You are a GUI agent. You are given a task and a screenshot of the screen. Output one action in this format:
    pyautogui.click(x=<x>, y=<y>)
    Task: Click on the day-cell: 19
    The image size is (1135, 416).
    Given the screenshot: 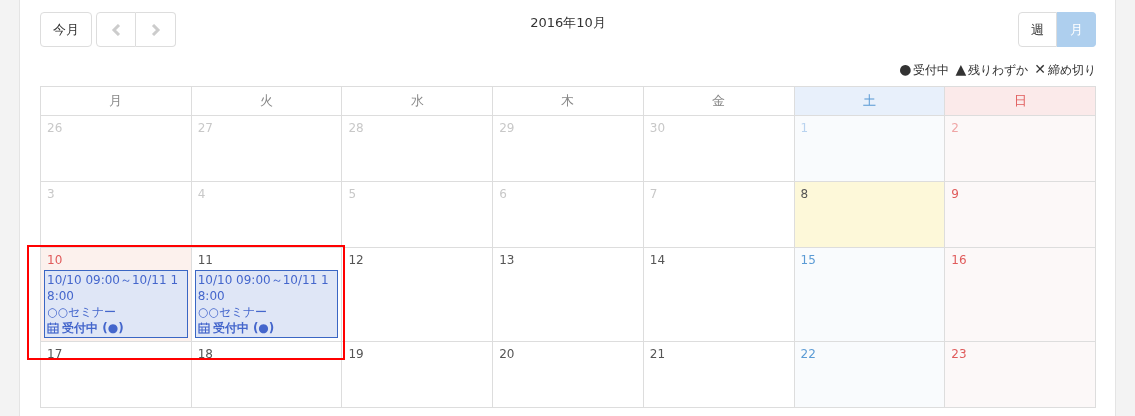 What is the action you would take?
    pyautogui.click(x=418, y=375)
    